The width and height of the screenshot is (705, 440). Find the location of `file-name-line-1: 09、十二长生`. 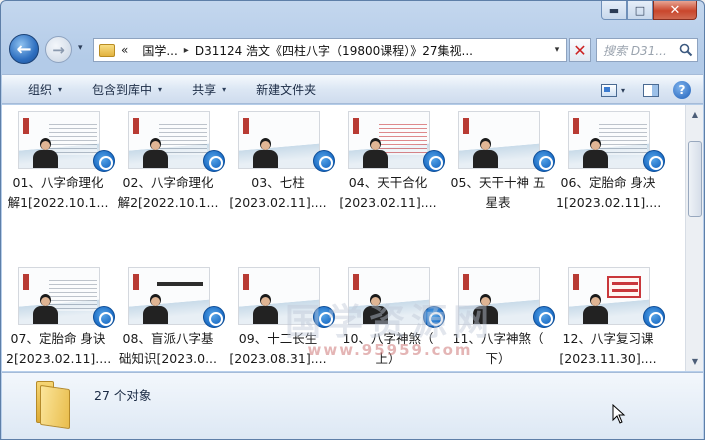

file-name-line-1: 09、十二长生 is located at coordinates (278, 338).